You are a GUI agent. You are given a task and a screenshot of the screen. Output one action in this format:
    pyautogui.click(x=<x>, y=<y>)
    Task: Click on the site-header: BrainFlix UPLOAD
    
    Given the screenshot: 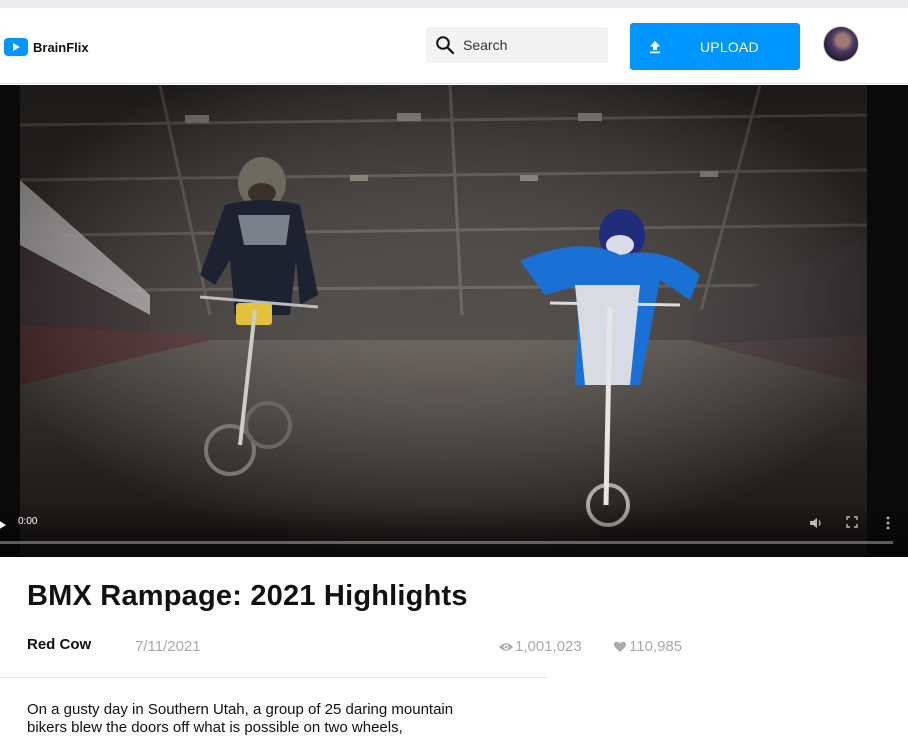 What is the action you would take?
    pyautogui.click(x=454, y=46)
    